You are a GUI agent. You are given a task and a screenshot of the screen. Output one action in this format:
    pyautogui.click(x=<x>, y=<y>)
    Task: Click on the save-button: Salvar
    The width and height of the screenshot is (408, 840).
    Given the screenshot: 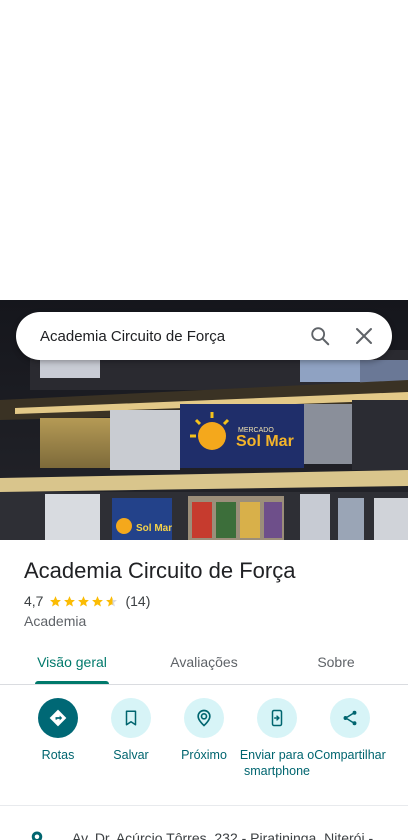 What is the action you would take?
    pyautogui.click(x=131, y=730)
    